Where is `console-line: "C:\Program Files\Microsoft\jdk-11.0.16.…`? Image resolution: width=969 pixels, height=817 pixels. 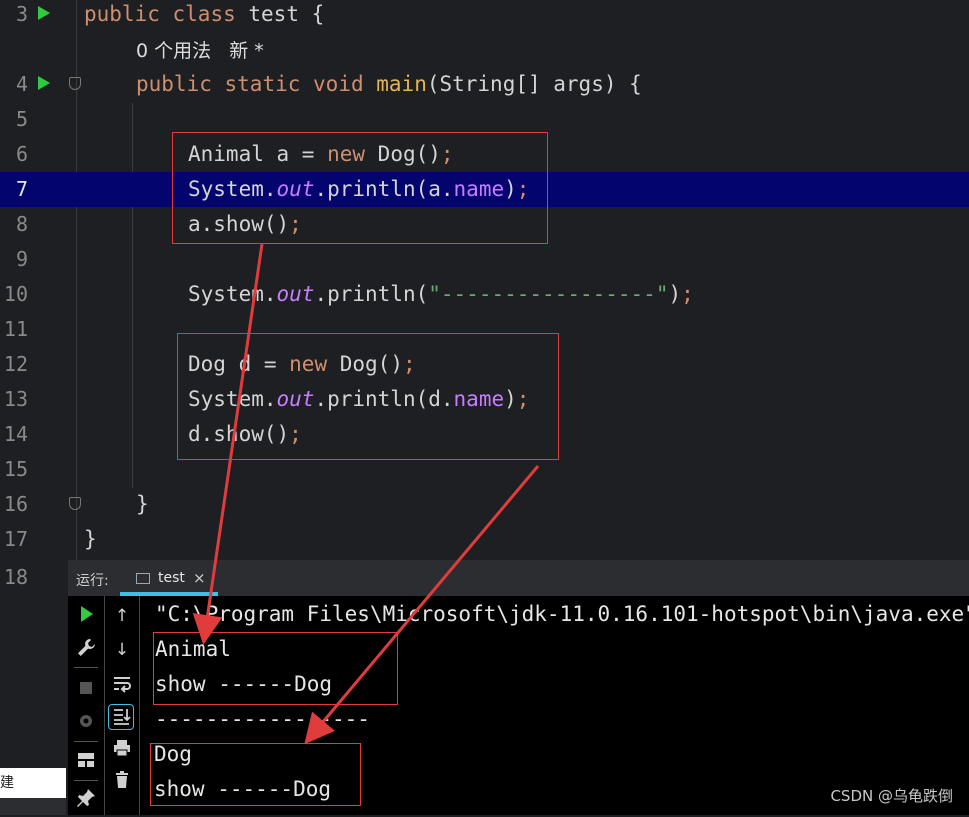
console-line: "C:\Program Files\Microsoft\jdk-11.0.16.… is located at coordinates (562, 614).